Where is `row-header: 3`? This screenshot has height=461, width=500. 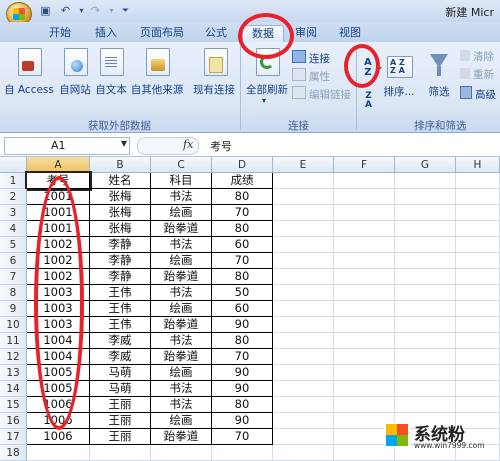
row-header: 3 is located at coordinates (13, 213).